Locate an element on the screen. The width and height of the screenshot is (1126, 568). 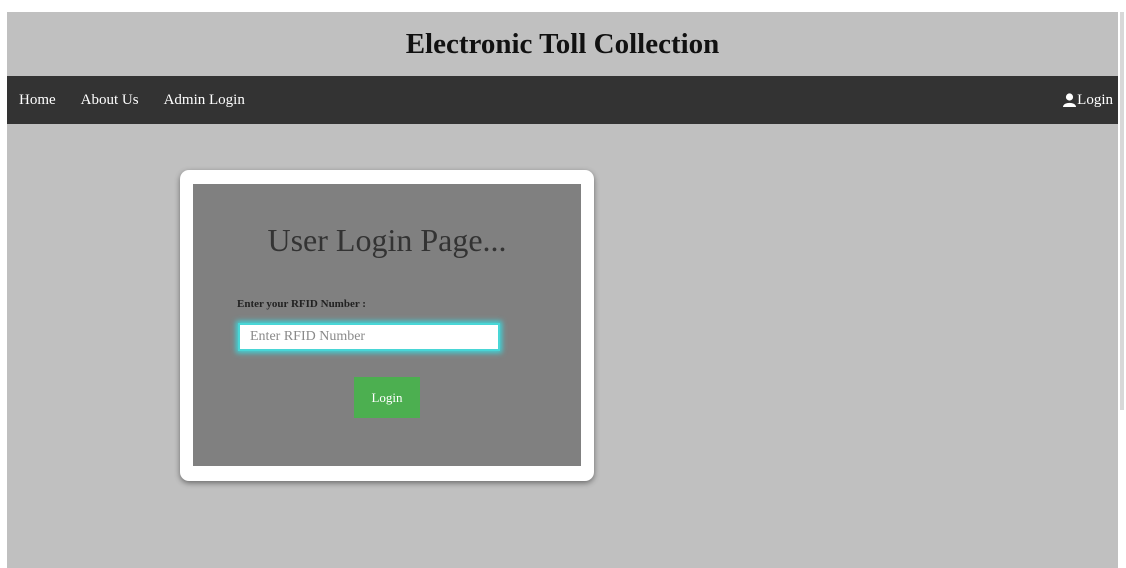
rfid-label: Enter your RFID Number : is located at coordinates (301, 304).